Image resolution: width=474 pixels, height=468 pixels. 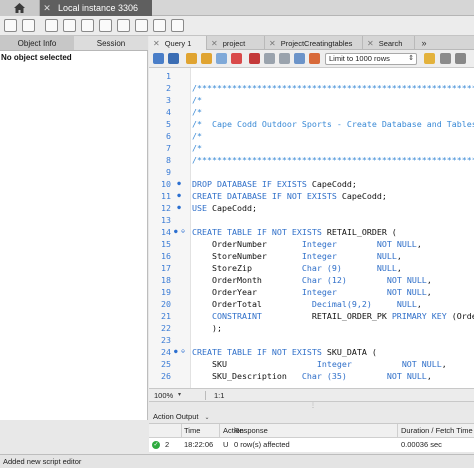 I want to click on code-line: 17 StoreZip Char (9) NULL,, so click(x=311, y=268).